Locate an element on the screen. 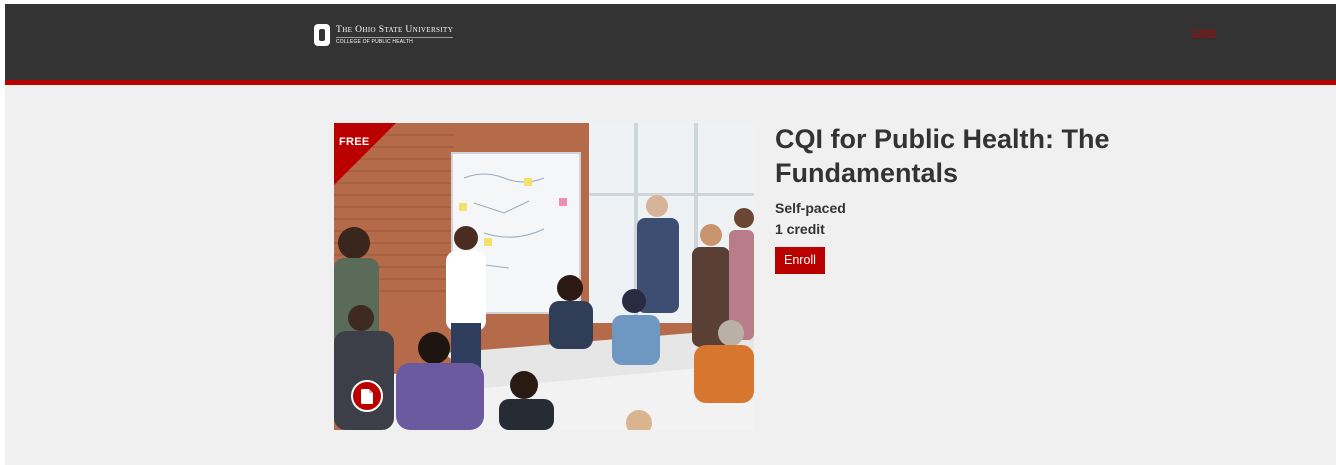  course-meta: Self-paced 1 credit is located at coordinates (985, 219).